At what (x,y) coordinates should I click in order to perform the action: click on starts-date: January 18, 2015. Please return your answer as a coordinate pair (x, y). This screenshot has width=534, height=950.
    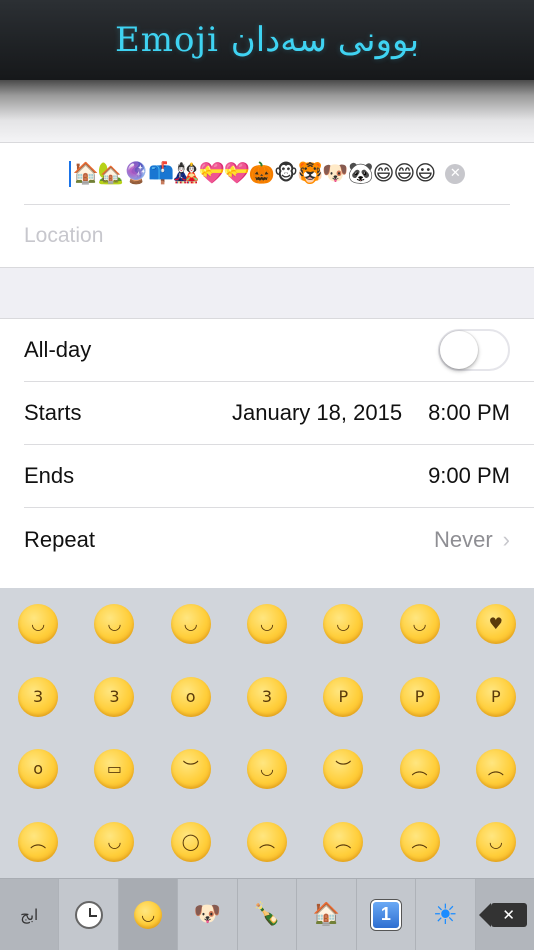
    Looking at the image, I should click on (317, 413).